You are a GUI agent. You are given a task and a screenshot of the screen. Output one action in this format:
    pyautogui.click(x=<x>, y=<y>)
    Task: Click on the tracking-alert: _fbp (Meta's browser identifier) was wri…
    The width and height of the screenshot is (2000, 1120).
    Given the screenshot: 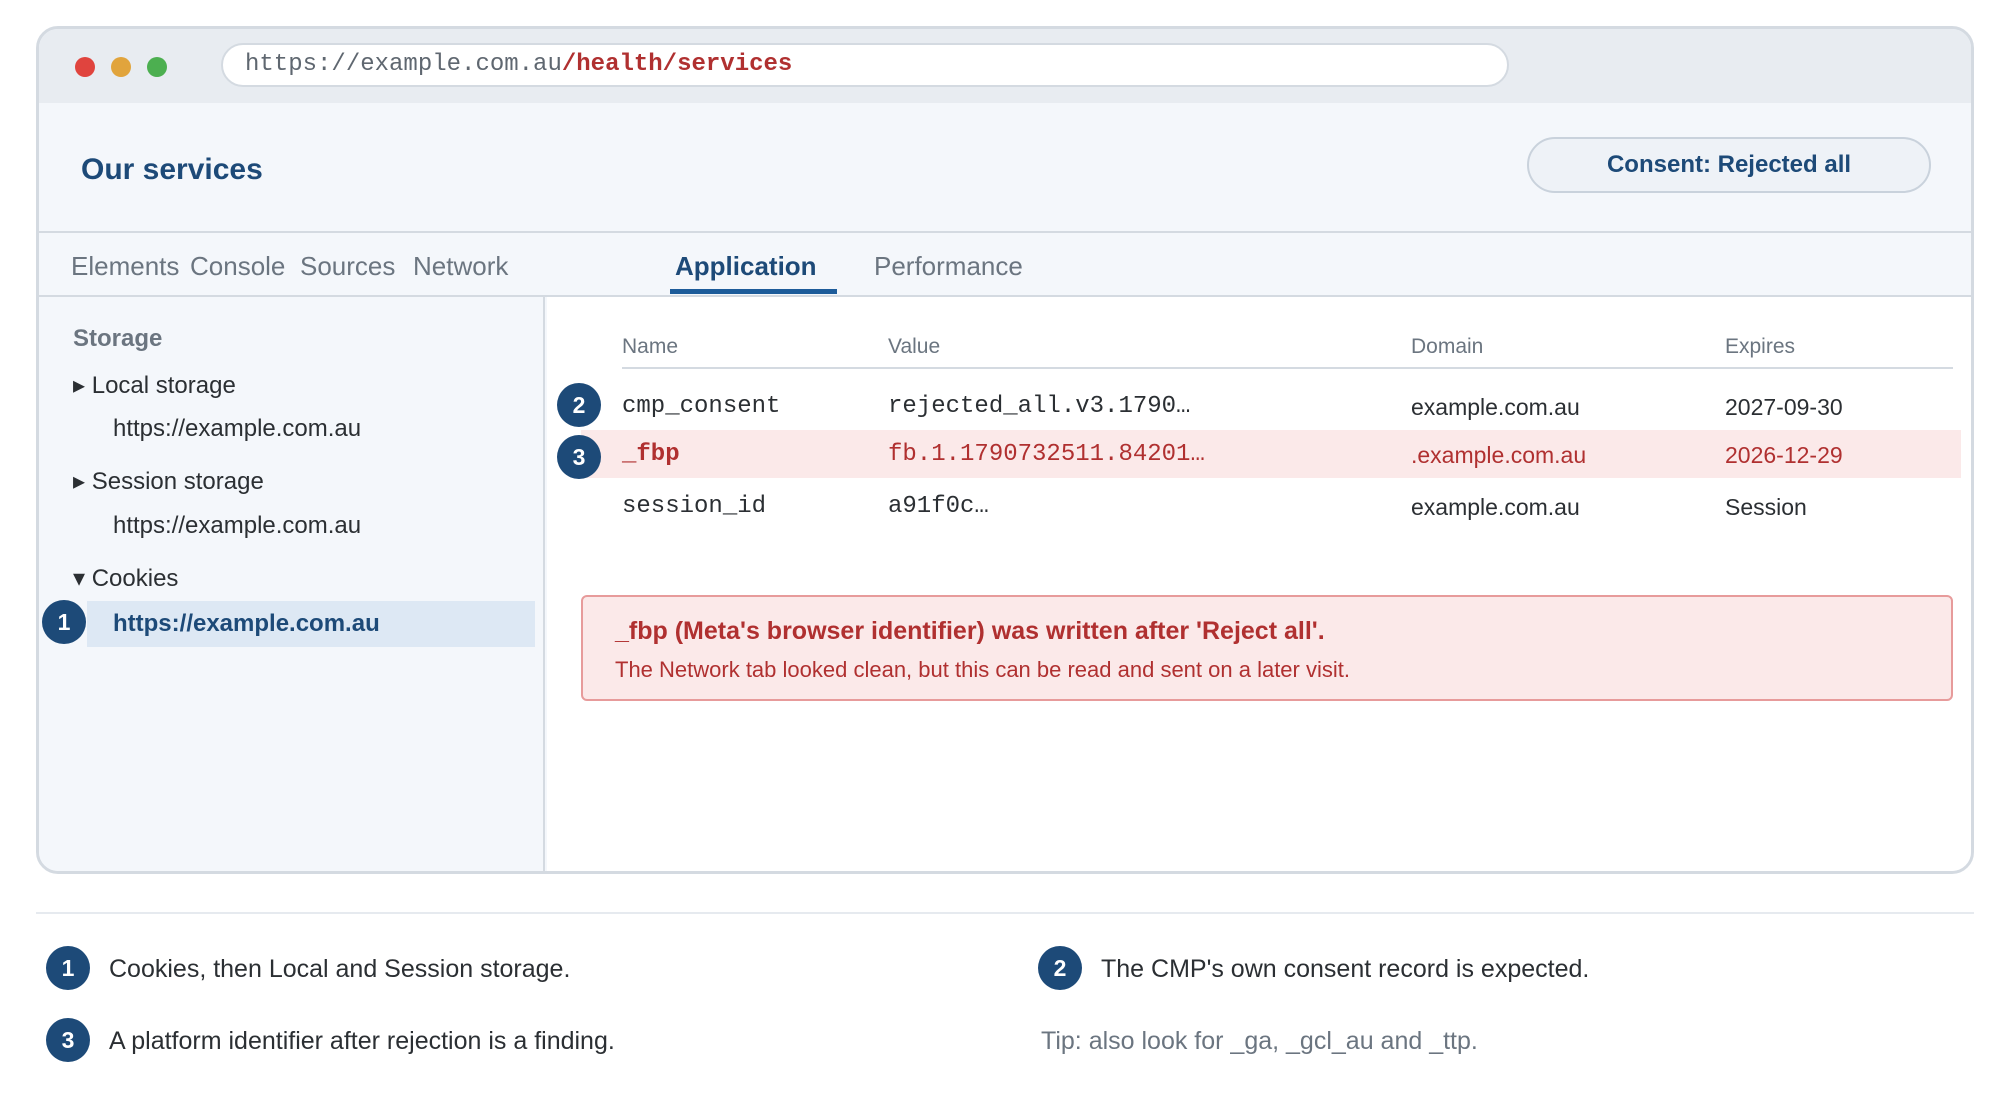 What is the action you would take?
    pyautogui.click(x=1267, y=648)
    